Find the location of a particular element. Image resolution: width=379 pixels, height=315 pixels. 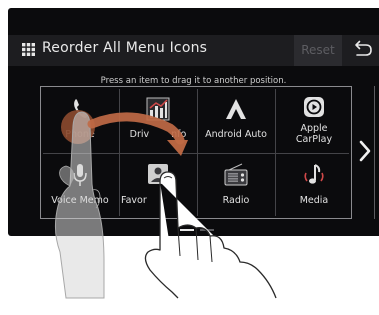

android-auto-icon is located at coordinates (236, 109).